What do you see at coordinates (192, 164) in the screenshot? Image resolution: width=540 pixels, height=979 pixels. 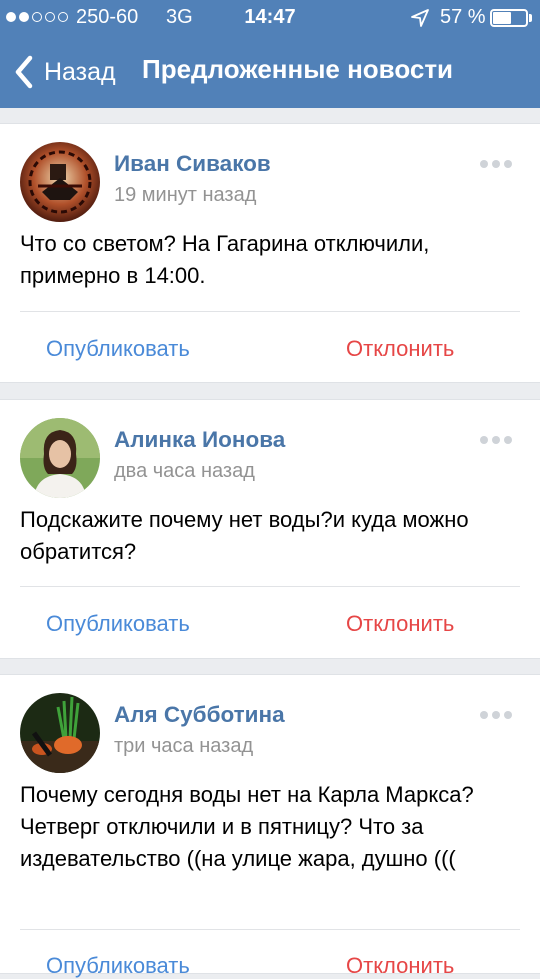 I see `post-author: Иван Сиваков` at bounding box center [192, 164].